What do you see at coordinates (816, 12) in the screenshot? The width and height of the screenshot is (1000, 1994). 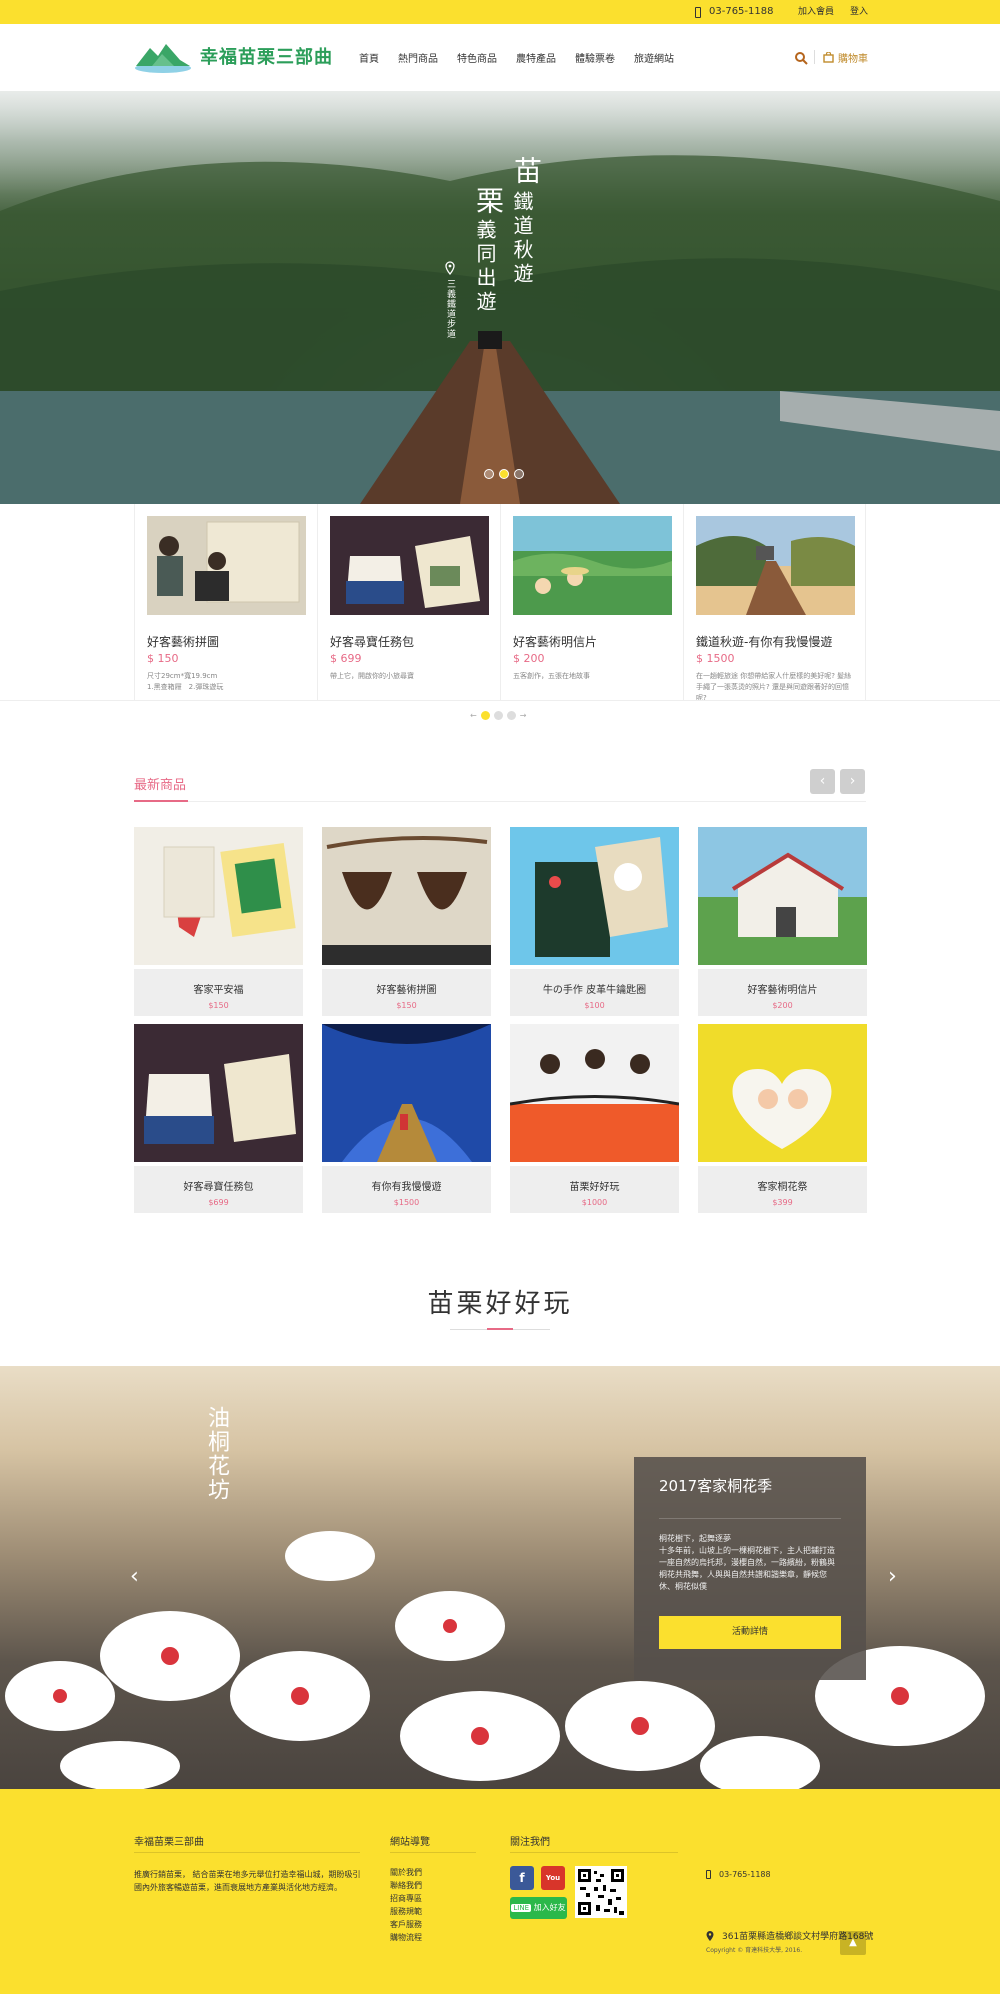 I see `join-member-link: 加入會員` at bounding box center [816, 12].